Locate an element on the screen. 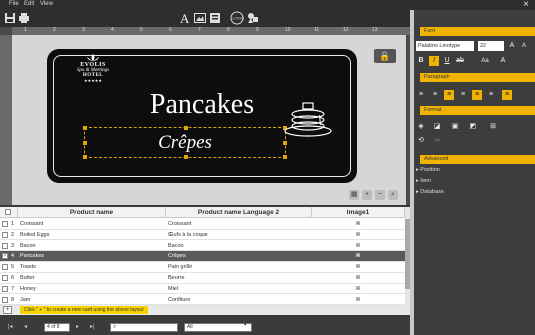 Image resolution: width=535 pixels, height=335 pixels. decrease-font-icon: A is located at coordinates (524, 46).